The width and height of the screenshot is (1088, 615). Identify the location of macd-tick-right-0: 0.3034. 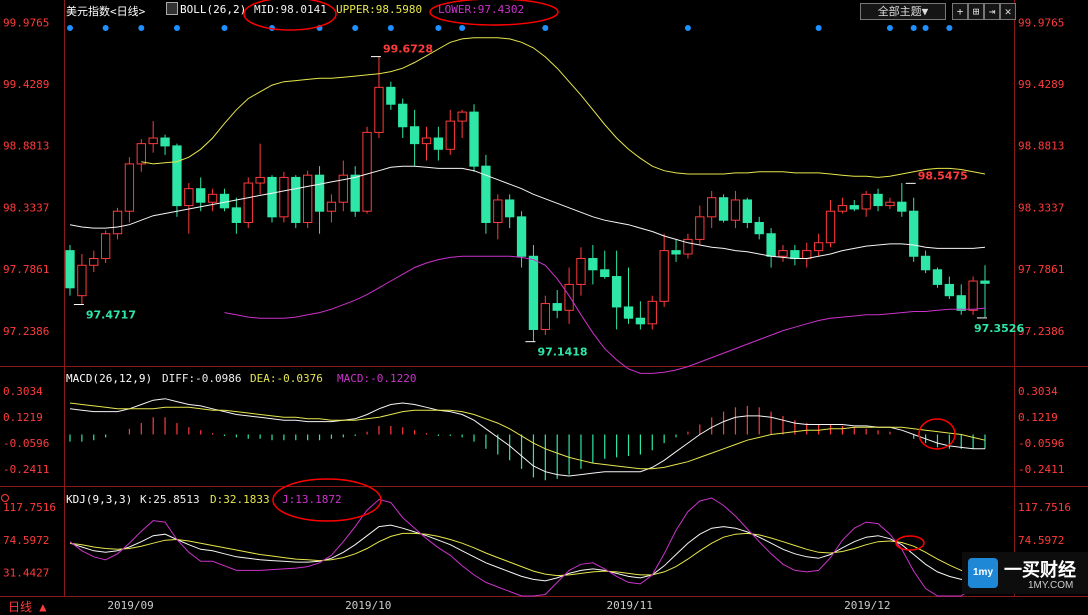
(1038, 391).